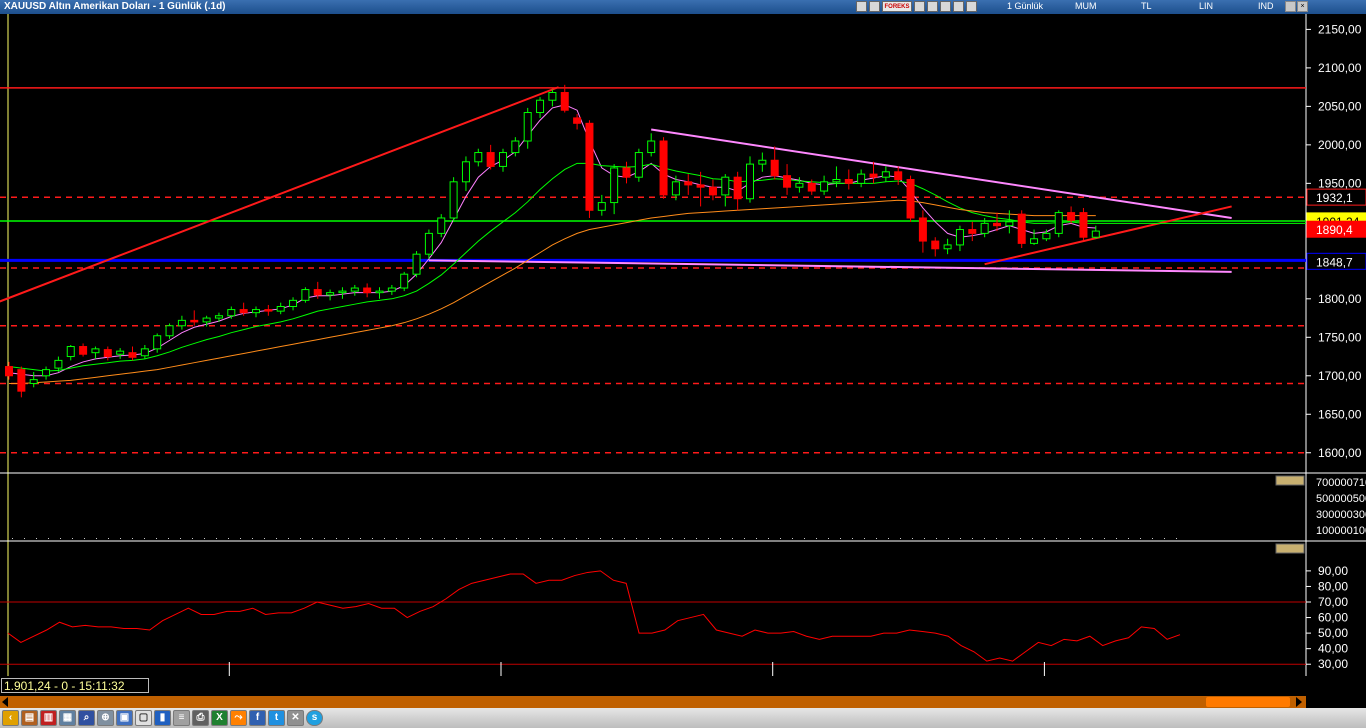  I want to click on chart-tool-icon: ▤, so click(29, 718).